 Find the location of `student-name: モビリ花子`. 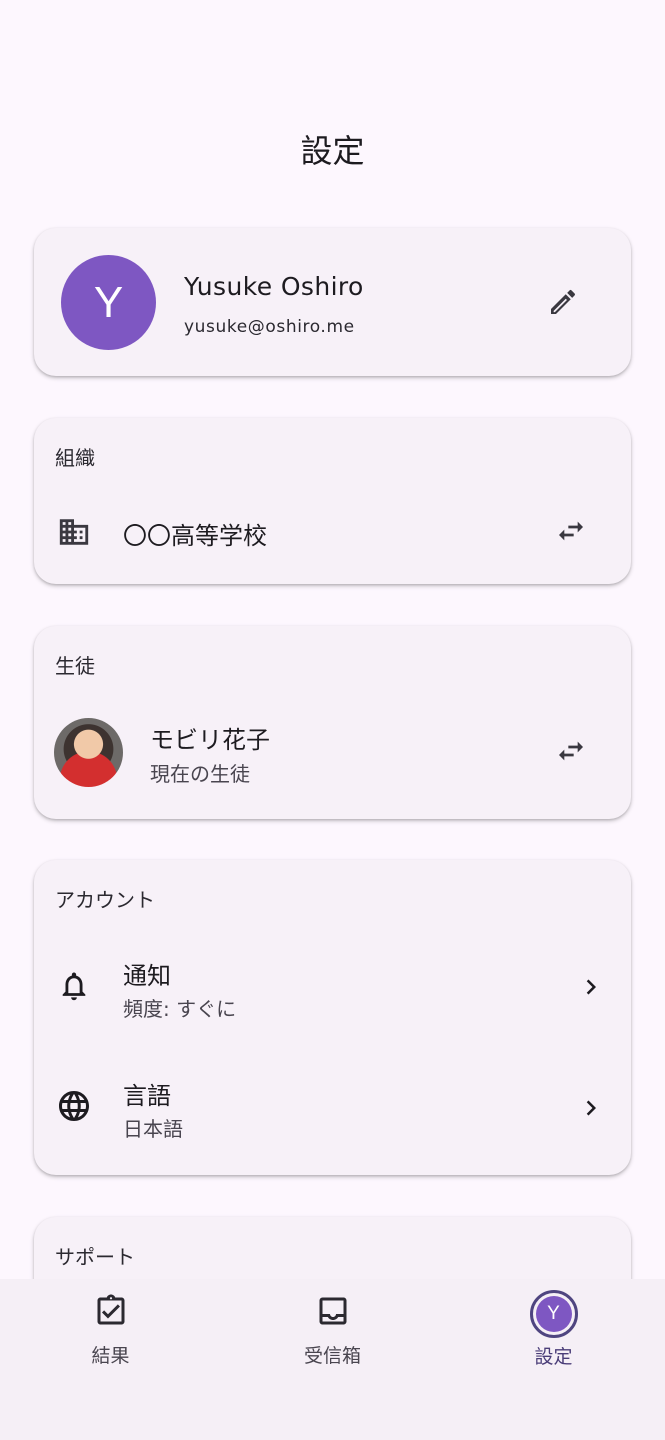

student-name: モビリ花子 is located at coordinates (210, 740).